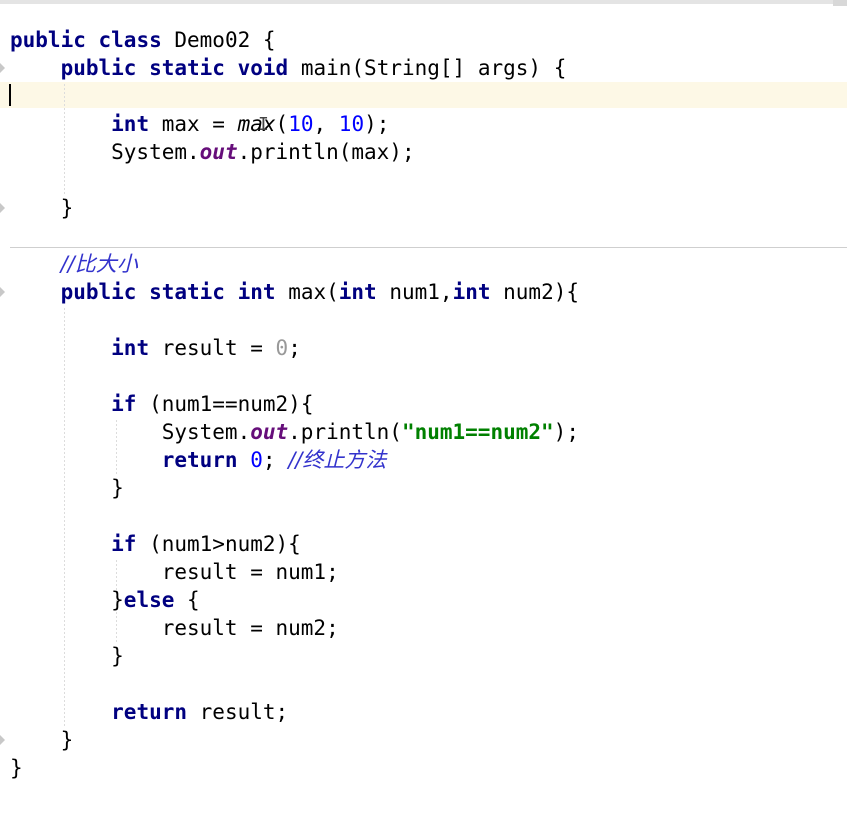 This screenshot has height=828, width=847. I want to click on field-token: out, so click(269, 432).